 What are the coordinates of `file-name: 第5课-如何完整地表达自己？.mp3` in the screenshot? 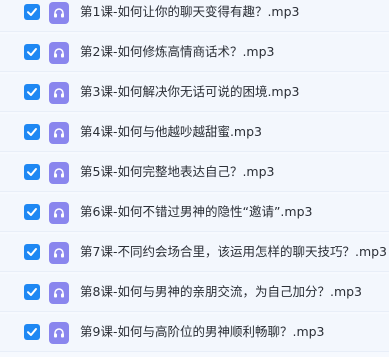 It's located at (177, 172).